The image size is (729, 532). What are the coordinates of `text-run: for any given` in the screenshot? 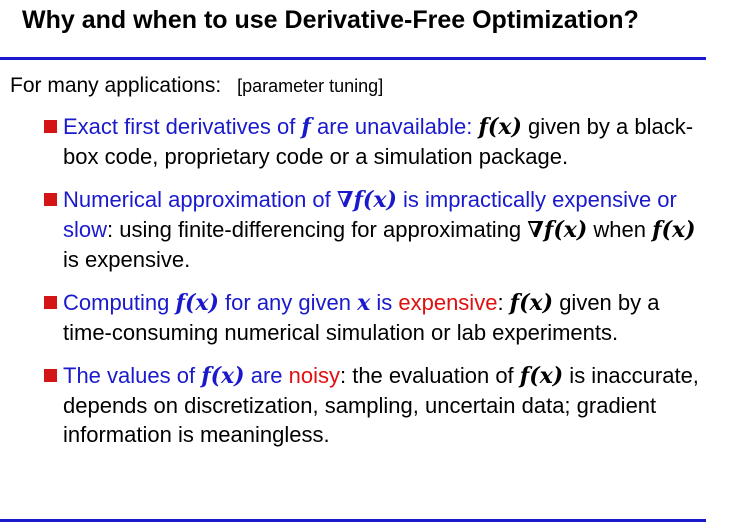 It's located at (288, 302).